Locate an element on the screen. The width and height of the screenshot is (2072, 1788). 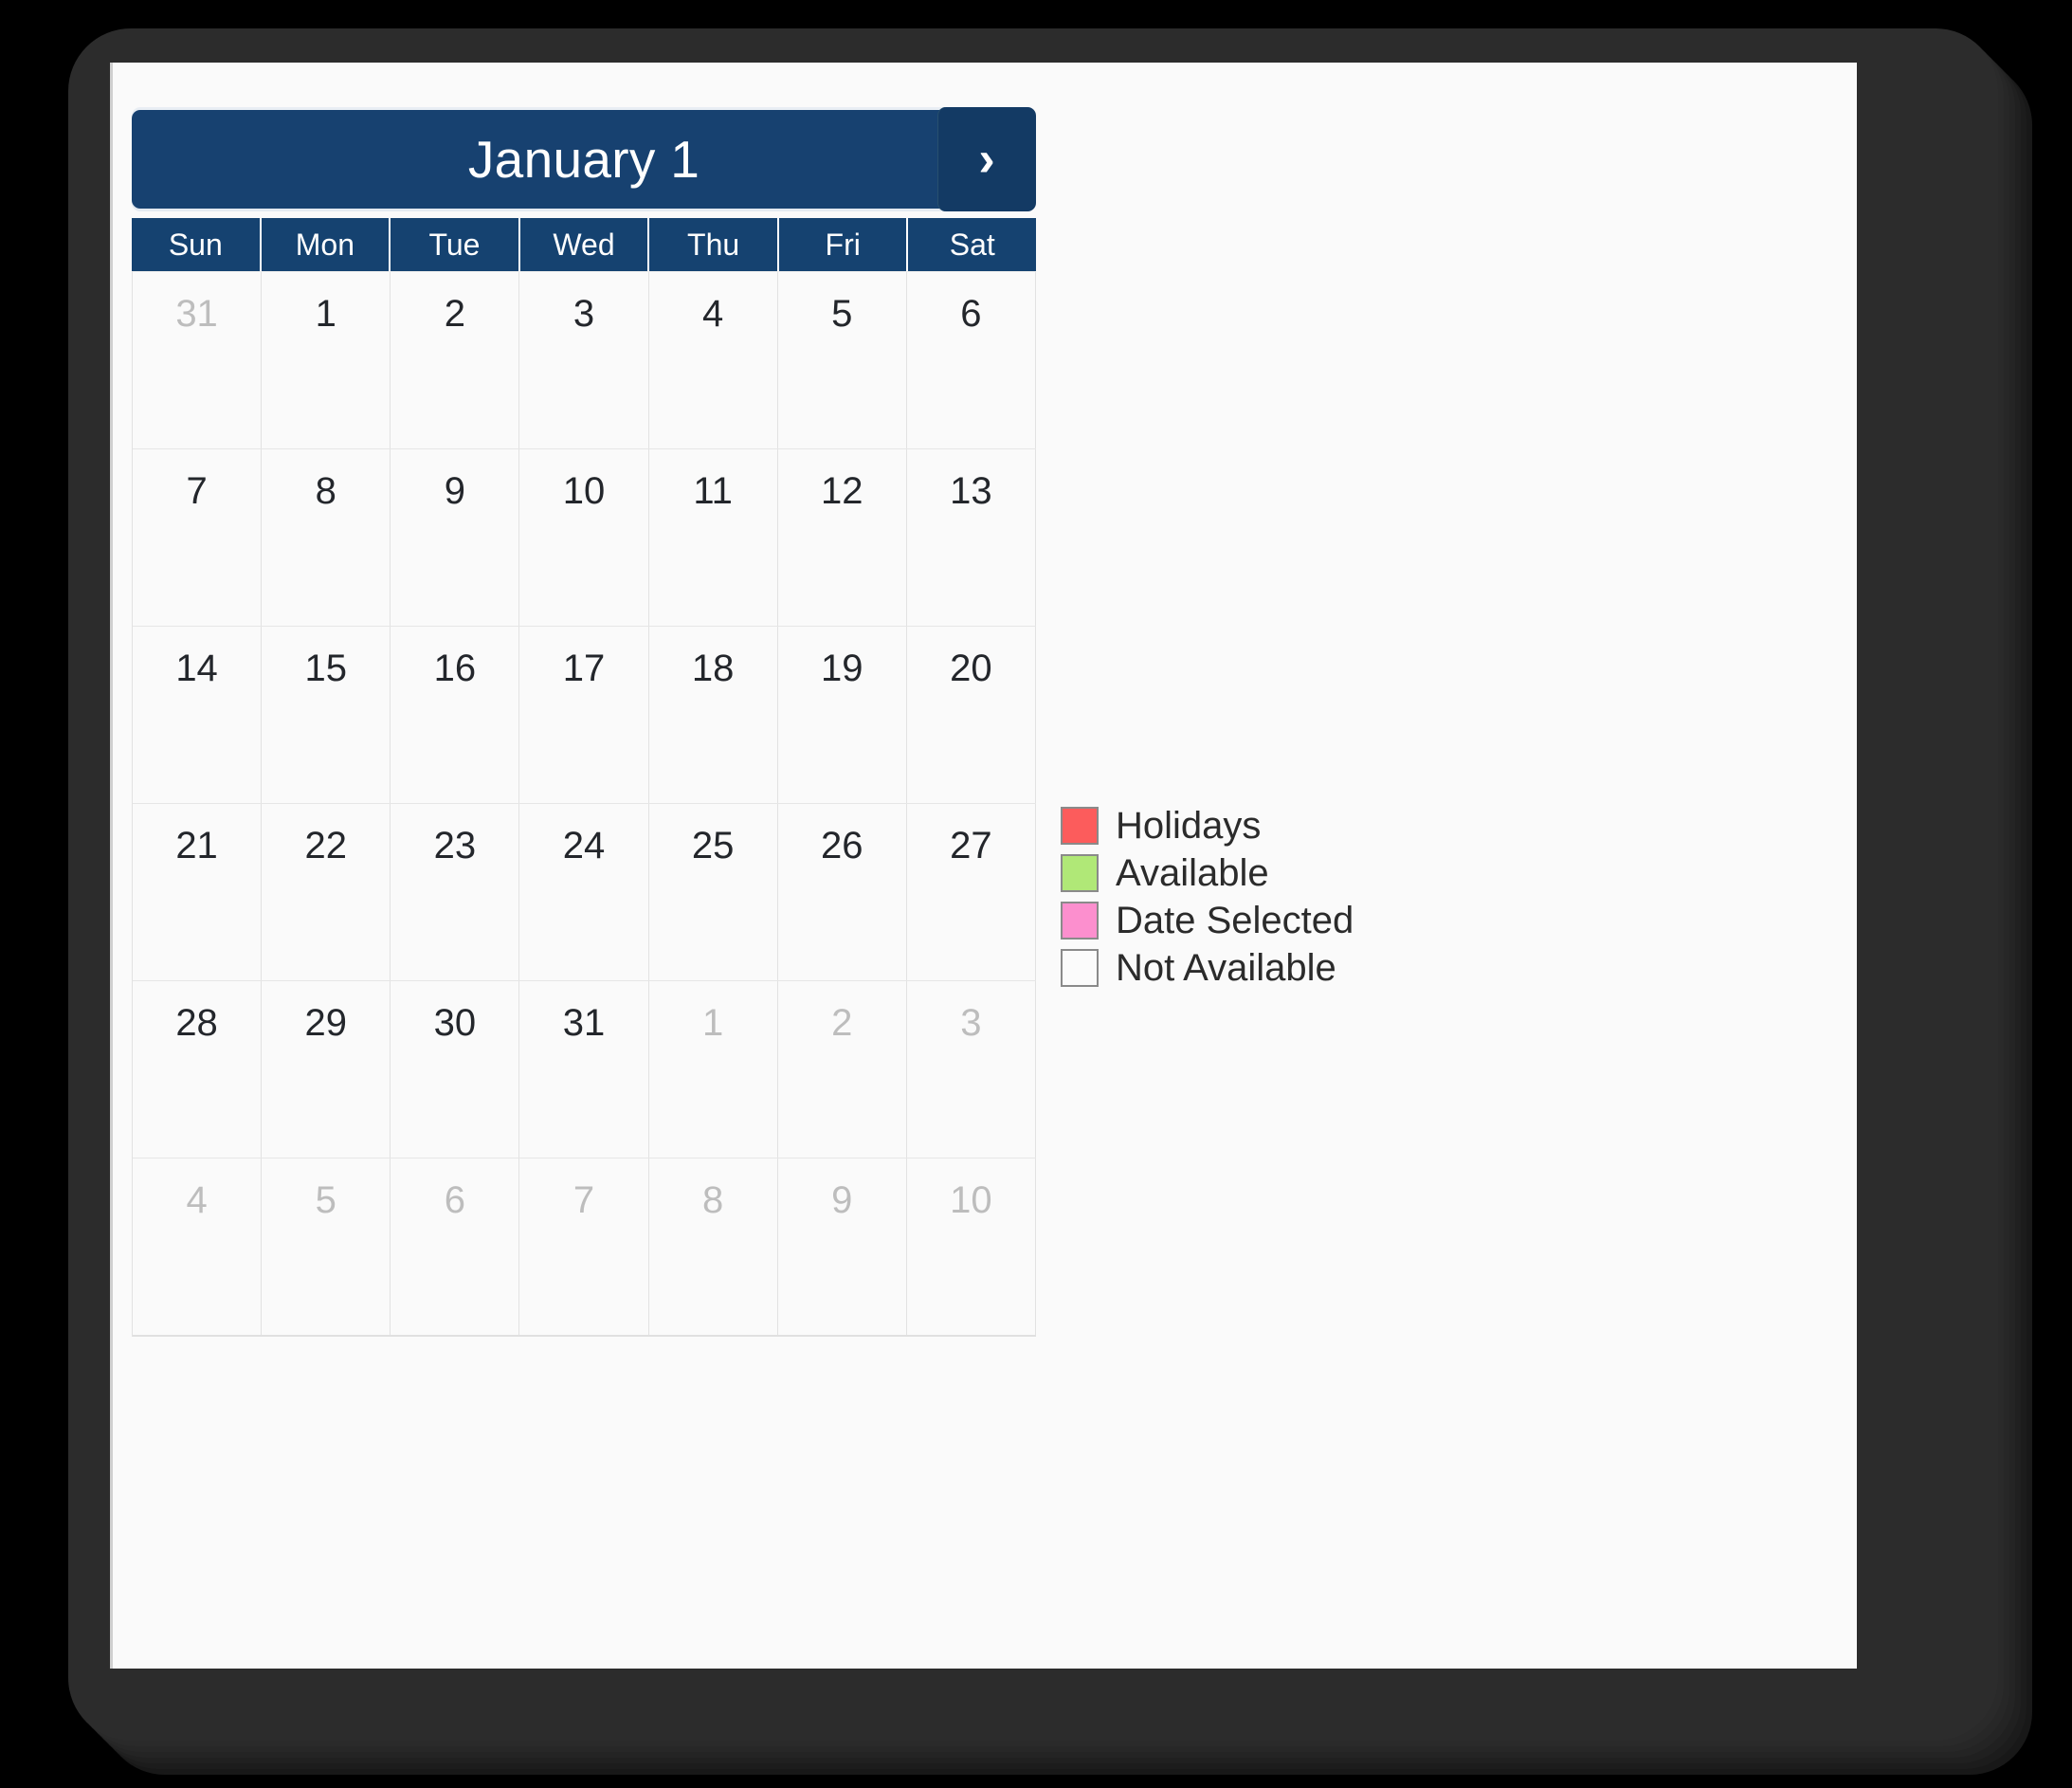
day-number: 18 is located at coordinates (713, 668).